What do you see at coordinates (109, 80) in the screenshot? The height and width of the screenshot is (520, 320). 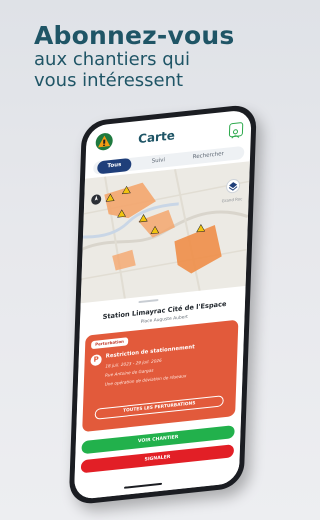 I see `headline-line-3: vous intéressent` at bounding box center [109, 80].